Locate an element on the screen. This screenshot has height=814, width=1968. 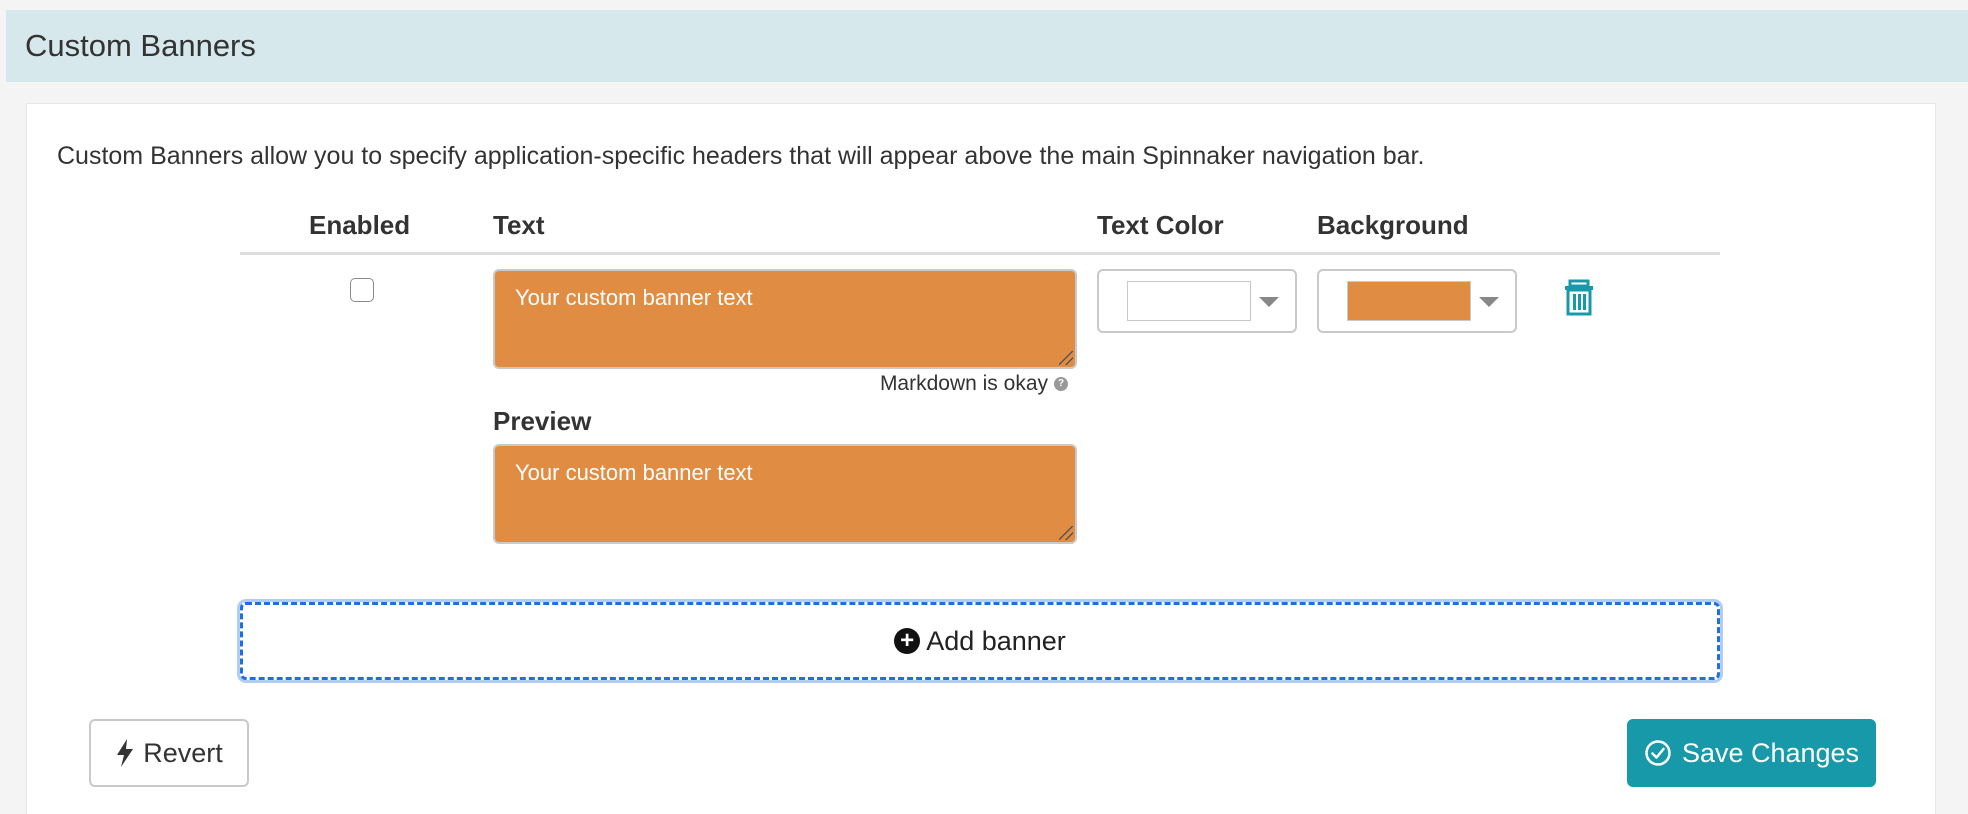
banner-text-input: Your custom banner text is located at coordinates (785, 319).